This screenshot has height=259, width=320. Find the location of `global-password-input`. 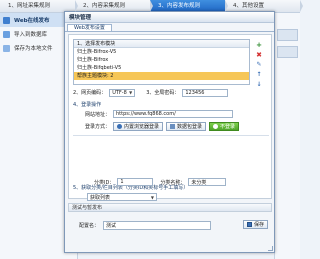

global-password-input is located at coordinates (205, 92).